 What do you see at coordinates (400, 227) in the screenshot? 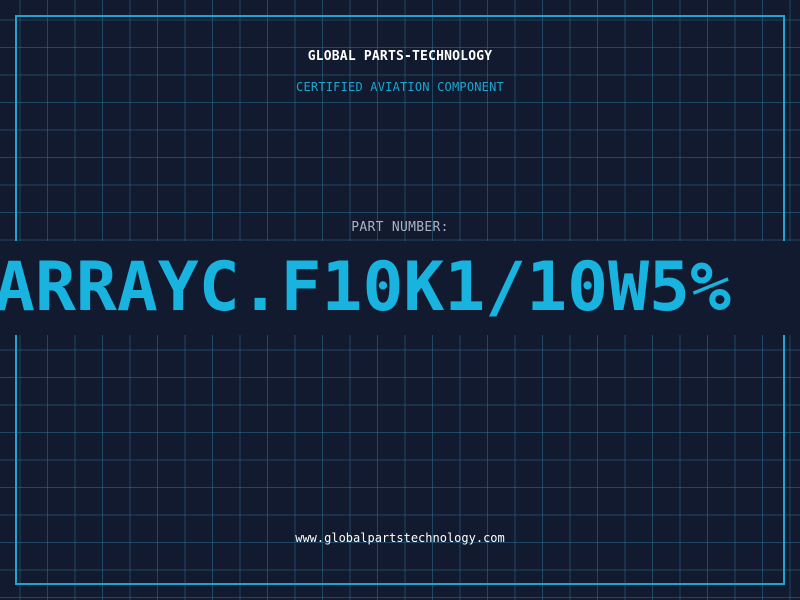
I see `part-number-label: PART NUMBER:` at bounding box center [400, 227].